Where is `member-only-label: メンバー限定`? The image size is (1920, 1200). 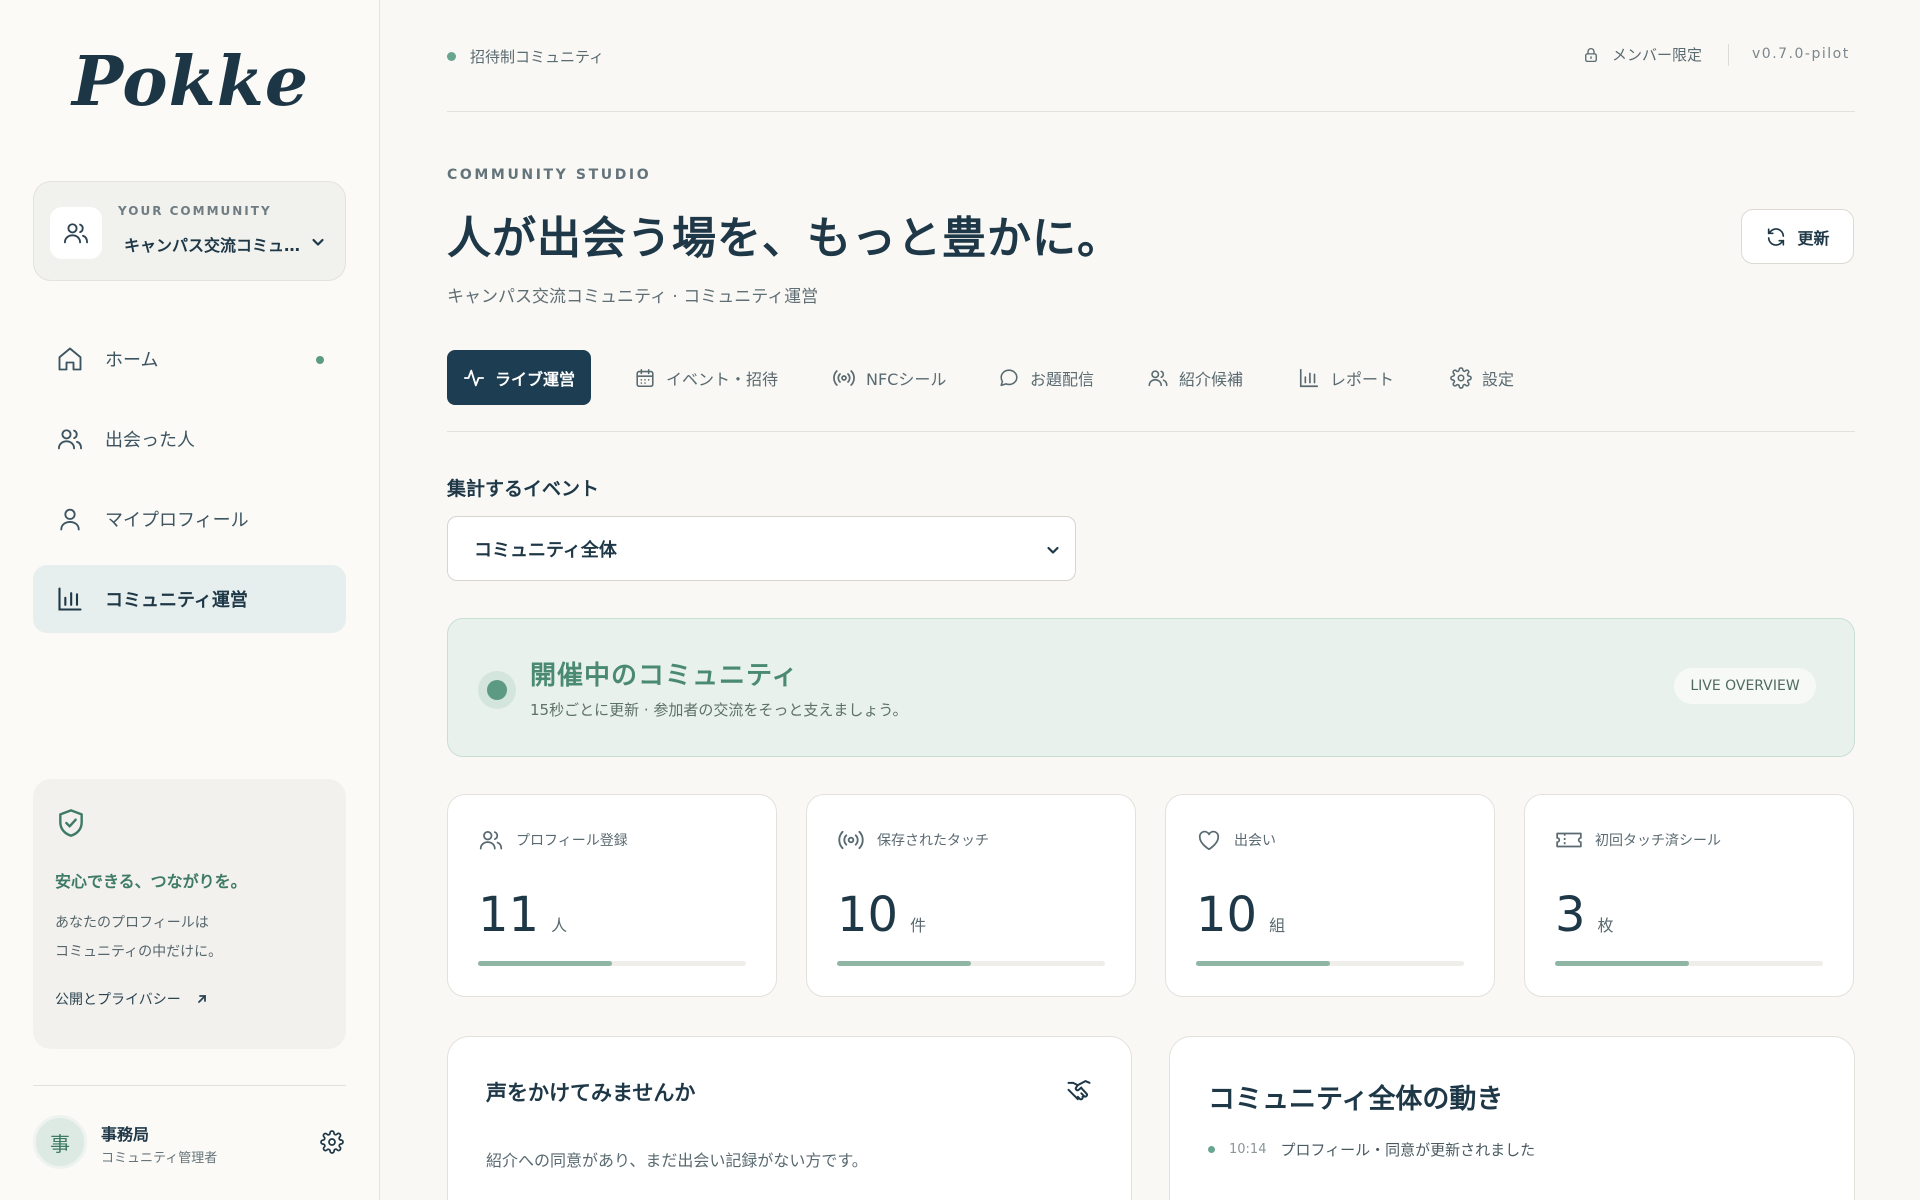
member-only-label: メンバー限定 is located at coordinates (1657, 55).